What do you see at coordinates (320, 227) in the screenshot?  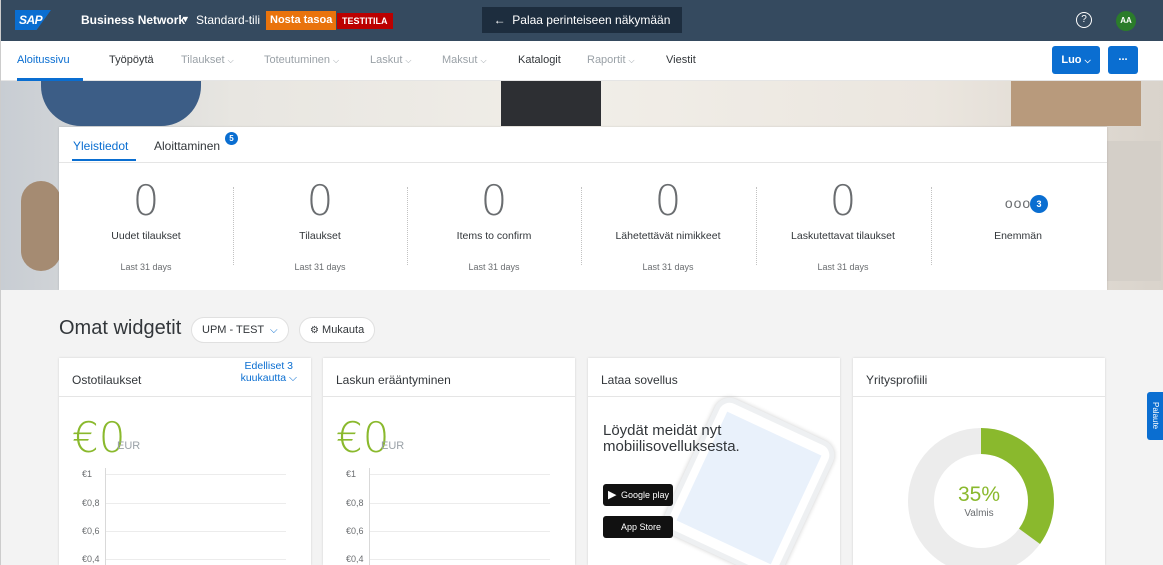 I see `kpi-orders: 0 Tilaukset Last 31 days` at bounding box center [320, 227].